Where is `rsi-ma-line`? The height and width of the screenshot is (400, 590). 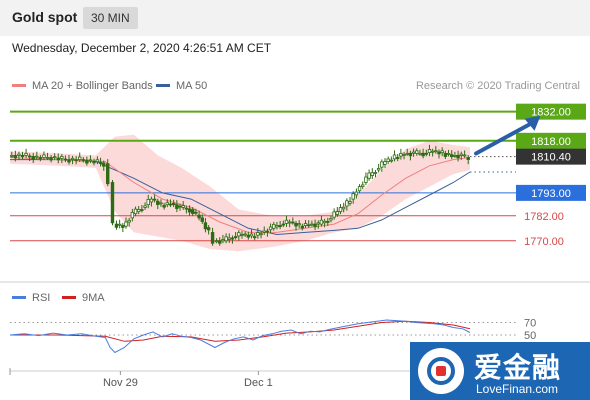 rsi-ma-line is located at coordinates (240, 331).